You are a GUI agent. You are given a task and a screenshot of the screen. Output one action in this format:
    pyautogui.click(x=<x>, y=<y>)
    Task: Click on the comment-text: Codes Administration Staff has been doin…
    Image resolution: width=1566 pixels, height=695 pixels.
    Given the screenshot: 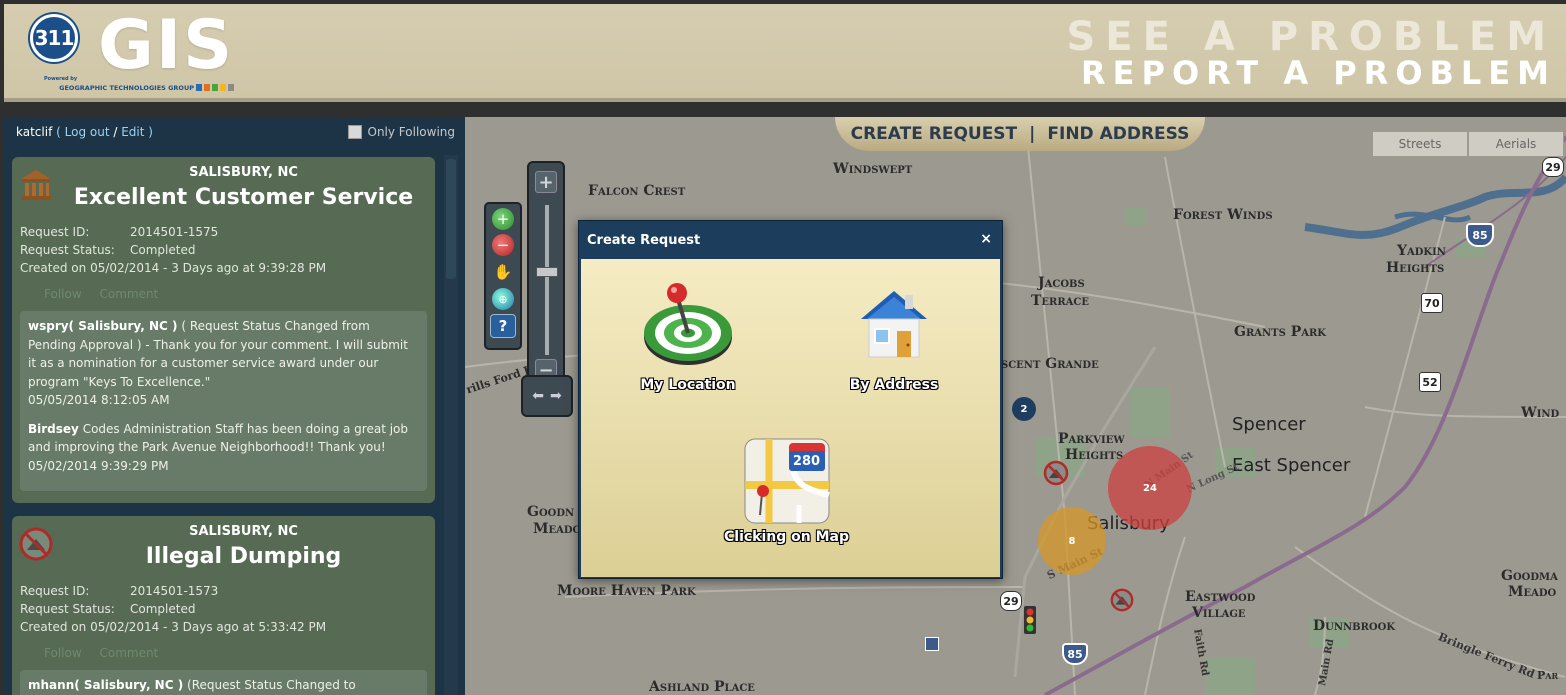 What is the action you would take?
    pyautogui.click(x=218, y=438)
    